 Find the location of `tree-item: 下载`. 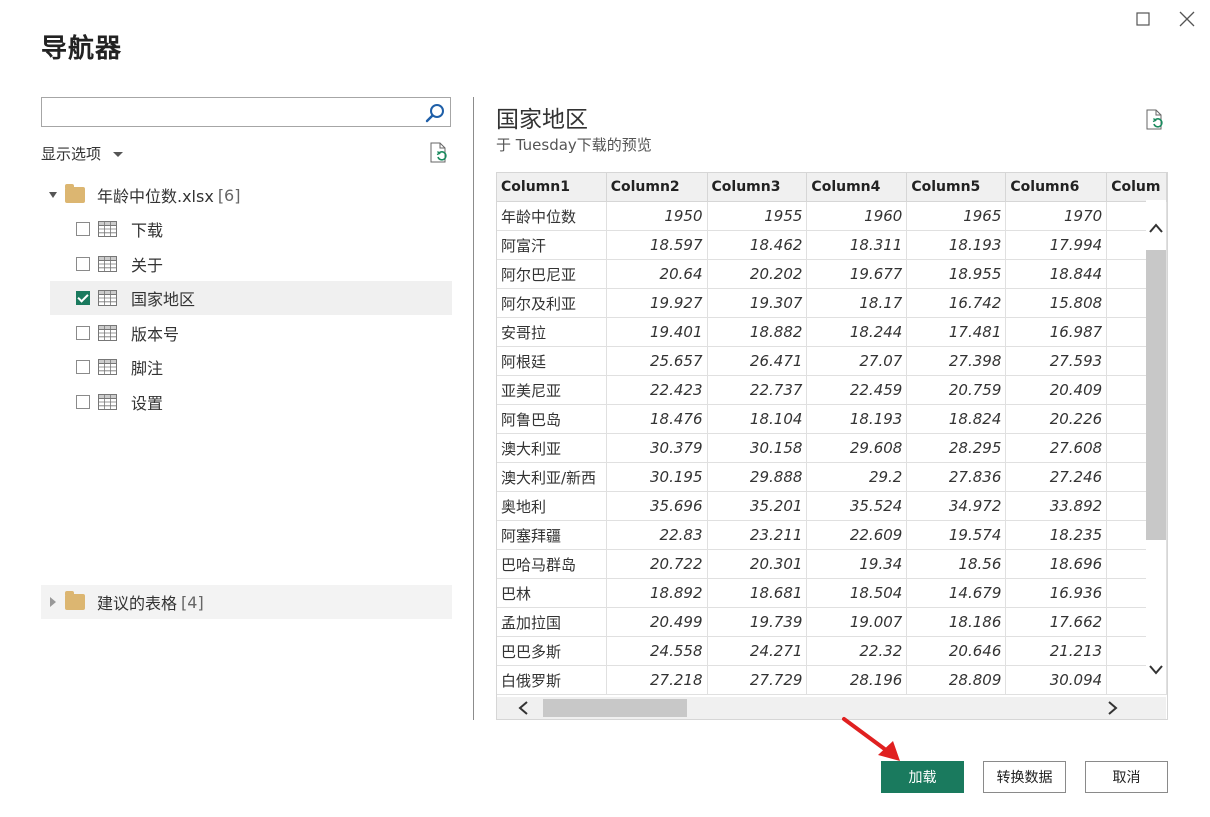

tree-item: 下载 is located at coordinates (251, 229).